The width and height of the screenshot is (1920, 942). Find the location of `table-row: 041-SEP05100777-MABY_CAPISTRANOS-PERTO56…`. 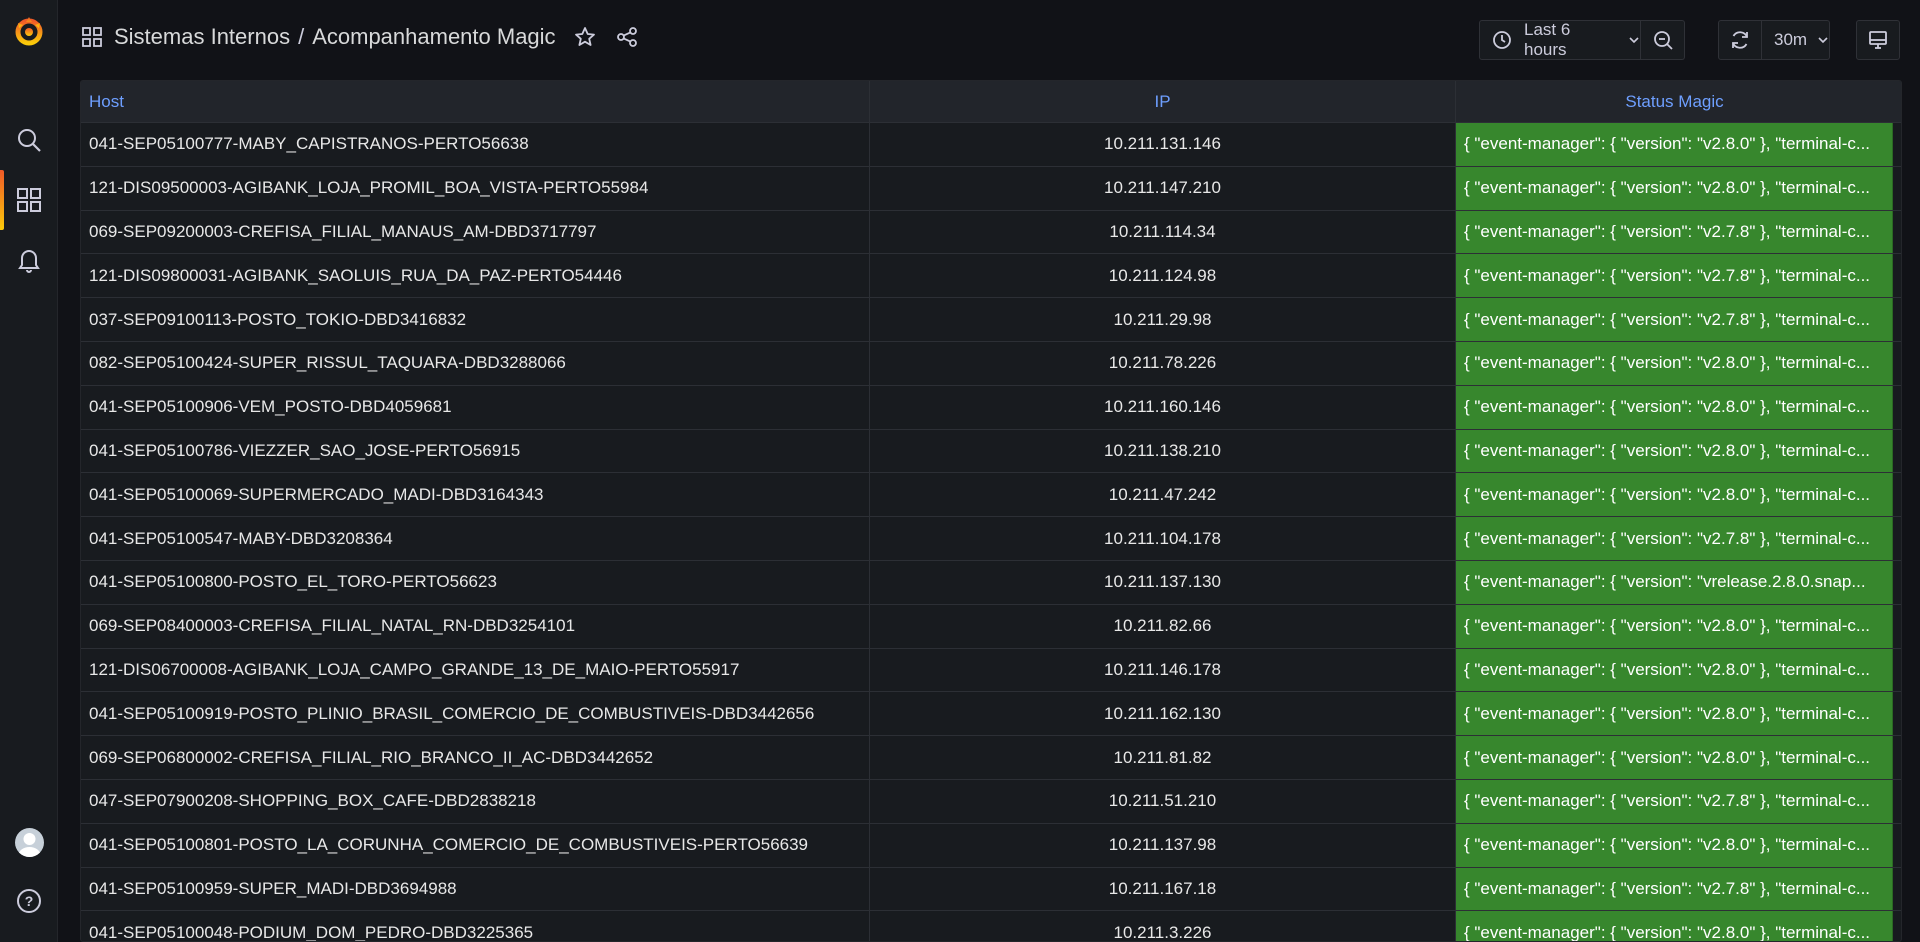

table-row: 041-SEP05100777-MABY_CAPISTRANOS-PERTO56… is located at coordinates (991, 145).